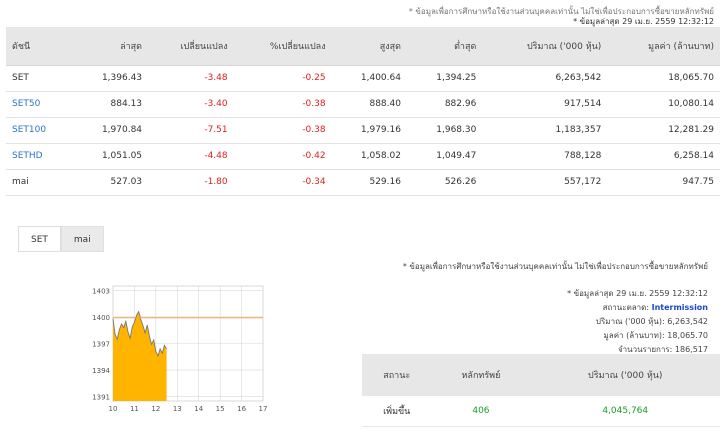 This screenshot has height=437, width=728. Describe the element at coordinates (191, 156) in the screenshot. I see `index-change: -4.48` at that location.